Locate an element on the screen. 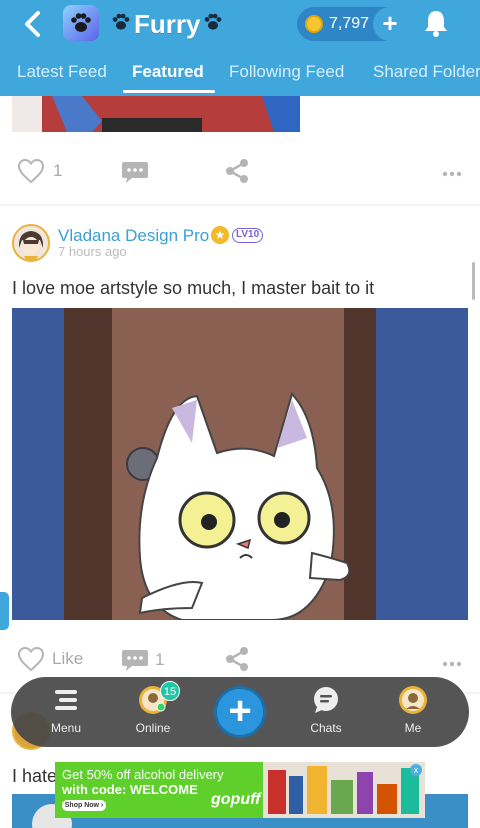  nav-me: Me is located at coordinates (413, 710).